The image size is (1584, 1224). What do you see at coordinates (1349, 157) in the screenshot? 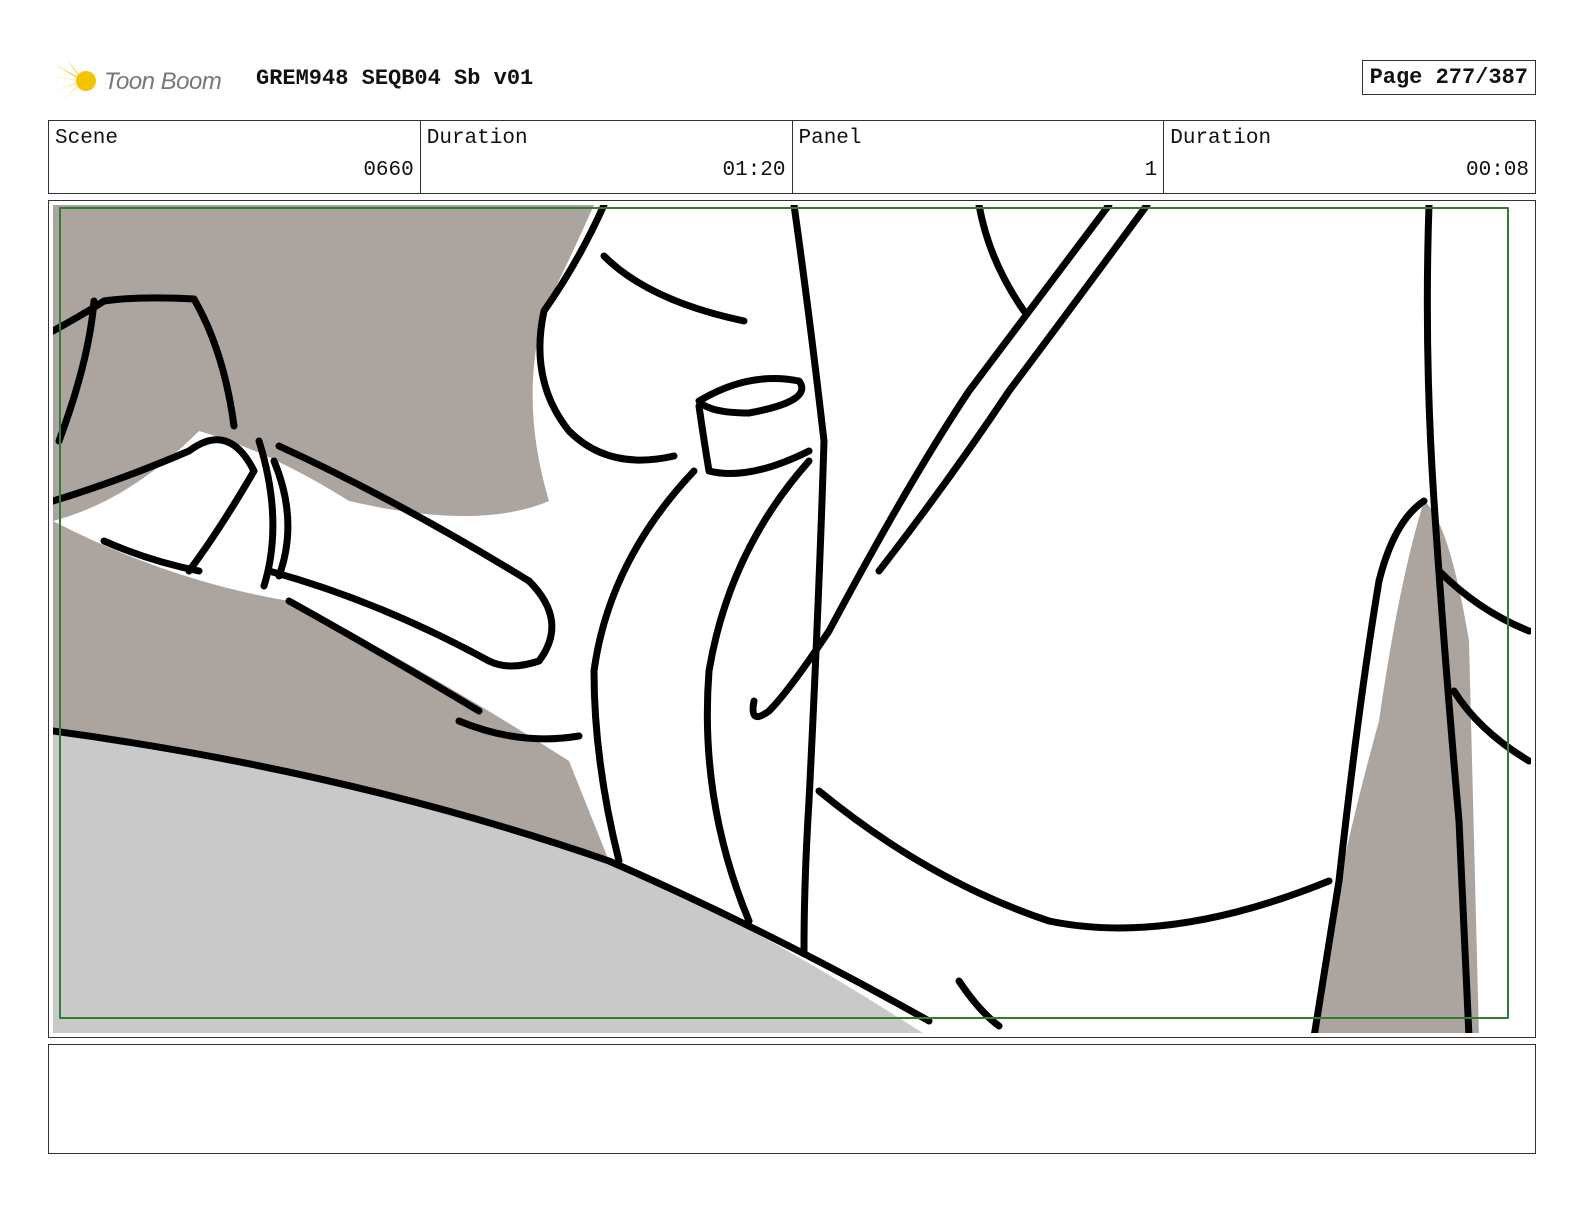
I see `panel-duration-cell: Duration 00:08` at bounding box center [1349, 157].